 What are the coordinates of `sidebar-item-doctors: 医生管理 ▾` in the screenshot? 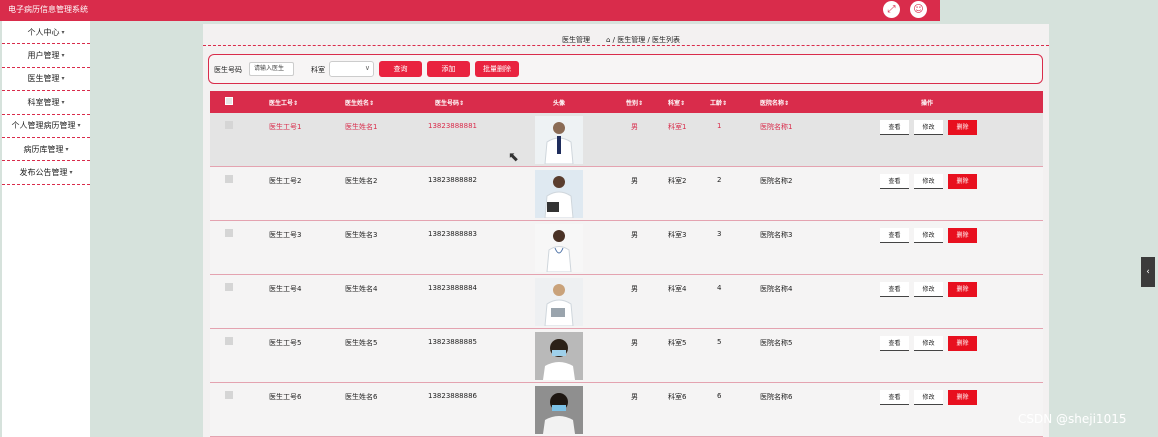 It's located at (46, 80).